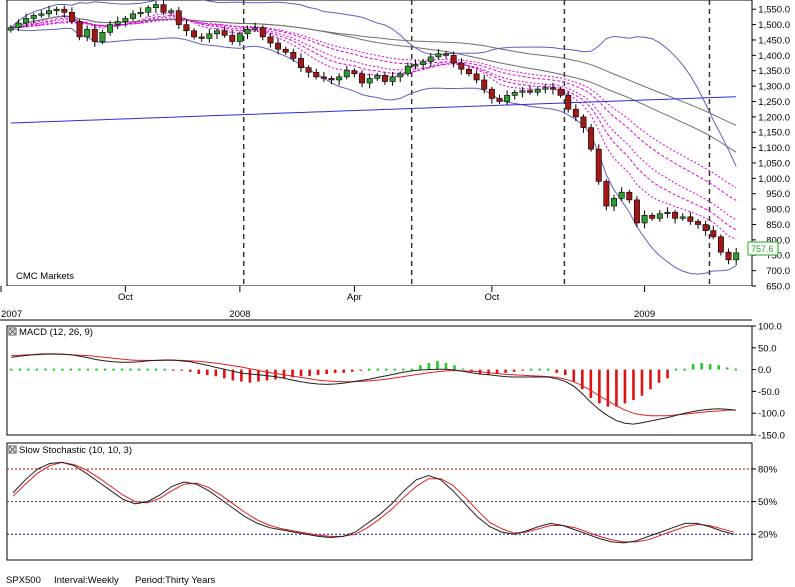 Image resolution: width=795 pixels, height=587 pixels. What do you see at coordinates (774, 56) in the screenshot?
I see `price-tick-label: 1,400.0` at bounding box center [774, 56].